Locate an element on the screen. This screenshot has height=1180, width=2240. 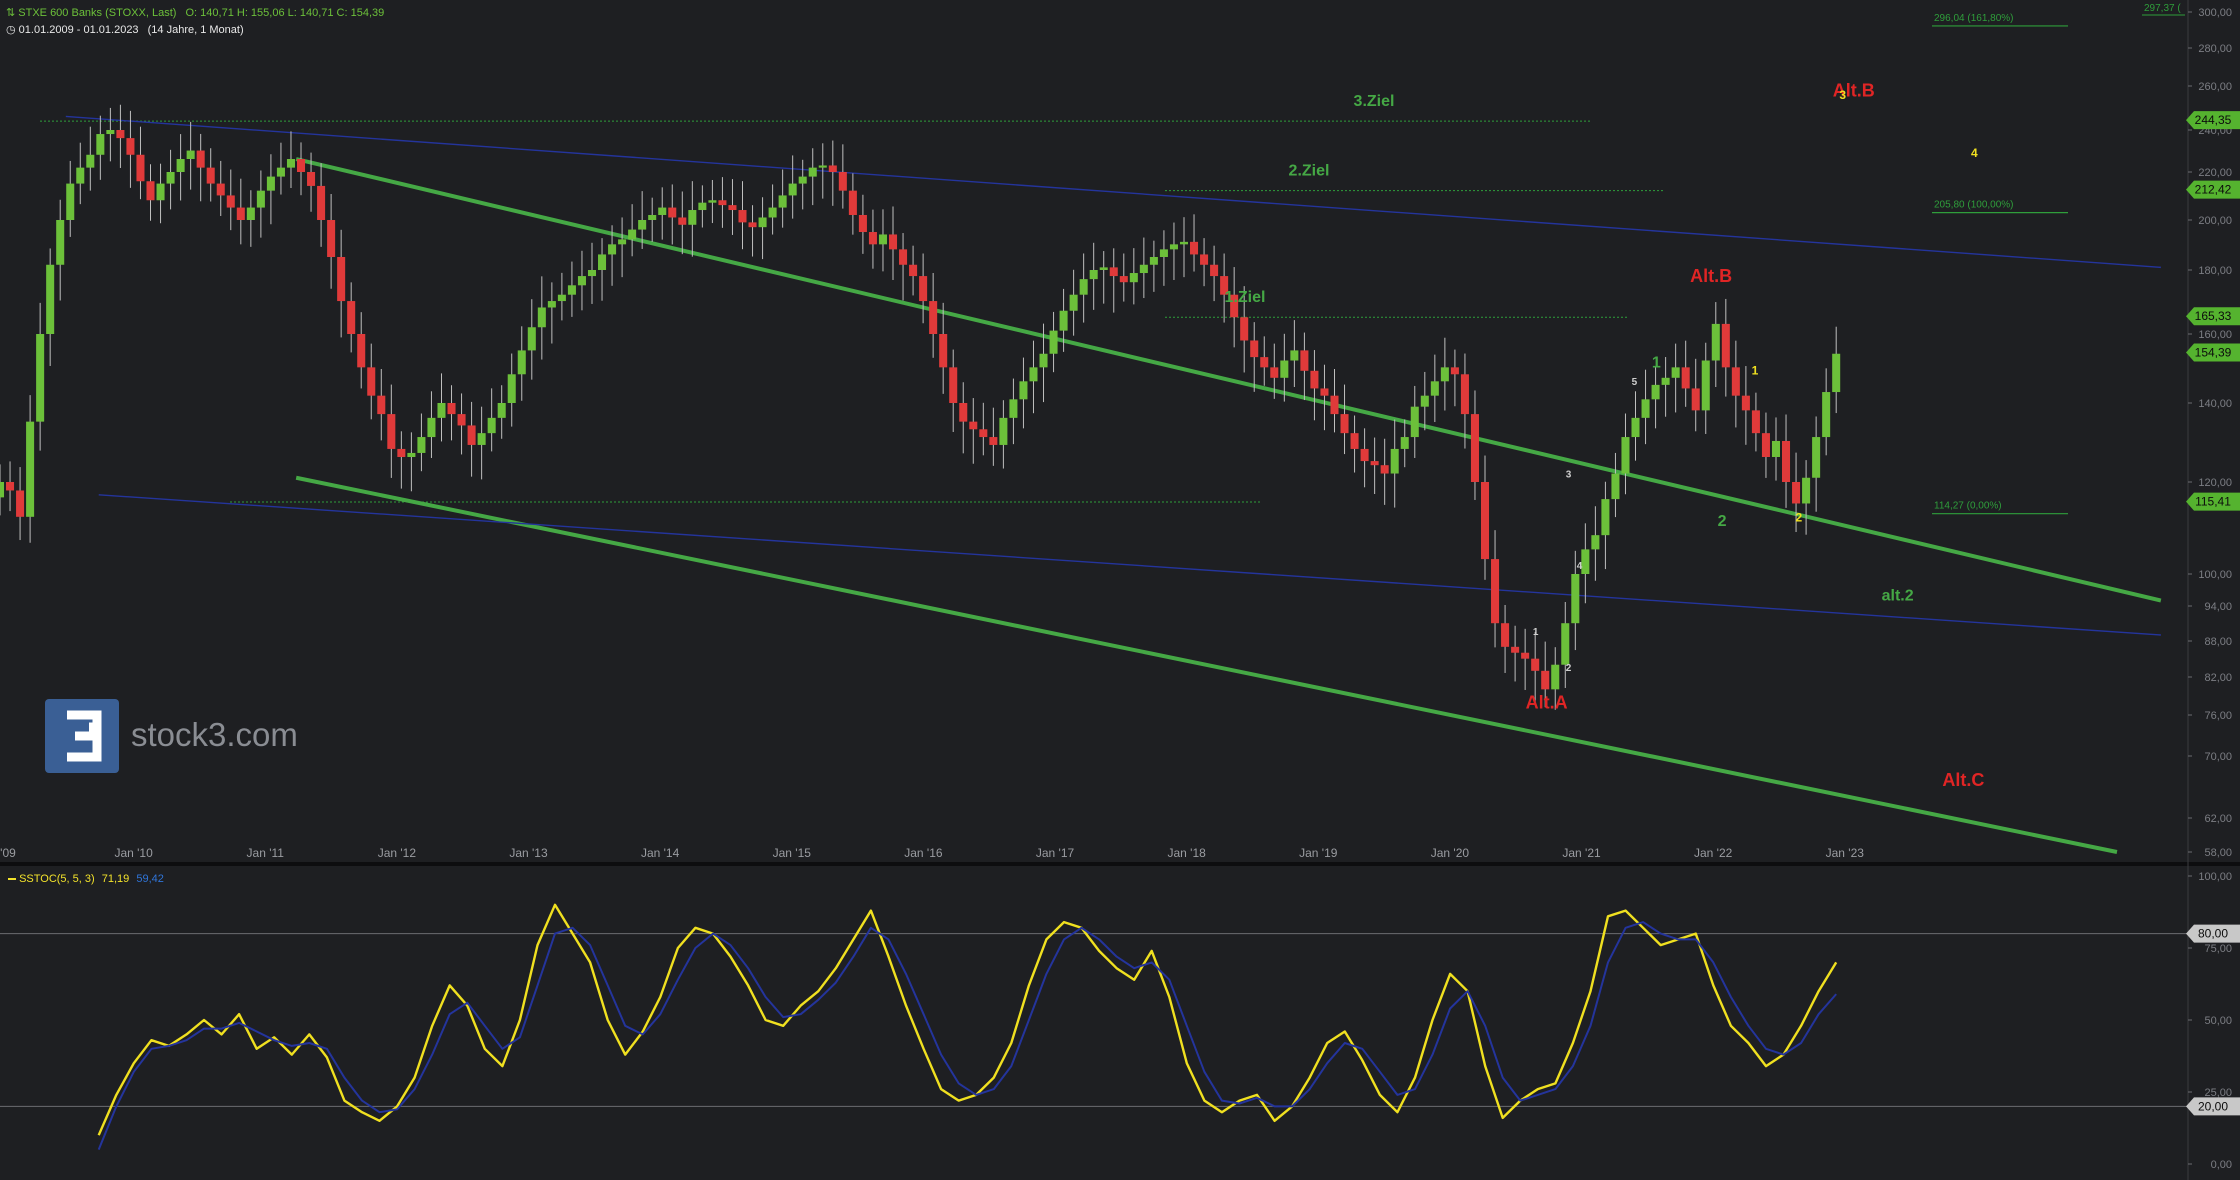
stoch-level-badge-label: 80,00 is located at coordinates (2213, 934).